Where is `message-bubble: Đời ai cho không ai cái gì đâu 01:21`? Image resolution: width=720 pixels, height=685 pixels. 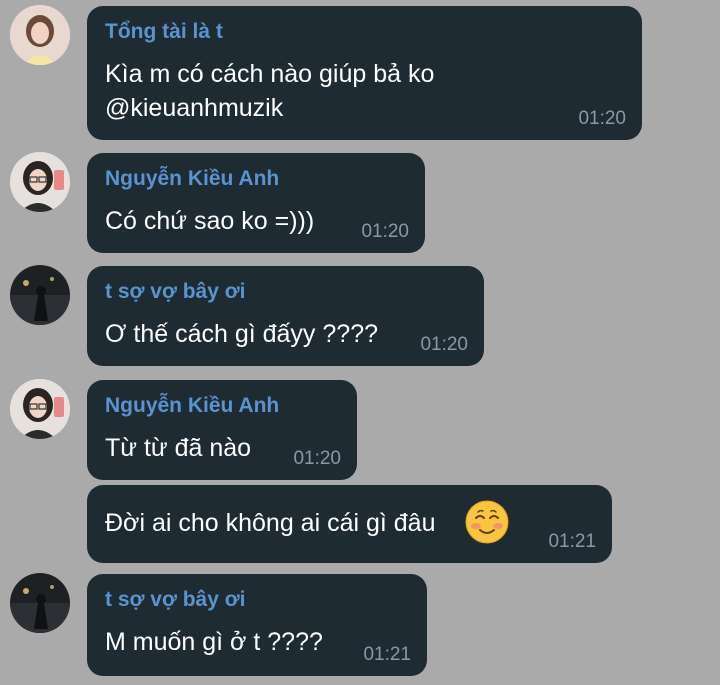 message-bubble: Đời ai cho không ai cái gì đâu 01:21 is located at coordinates (349, 524).